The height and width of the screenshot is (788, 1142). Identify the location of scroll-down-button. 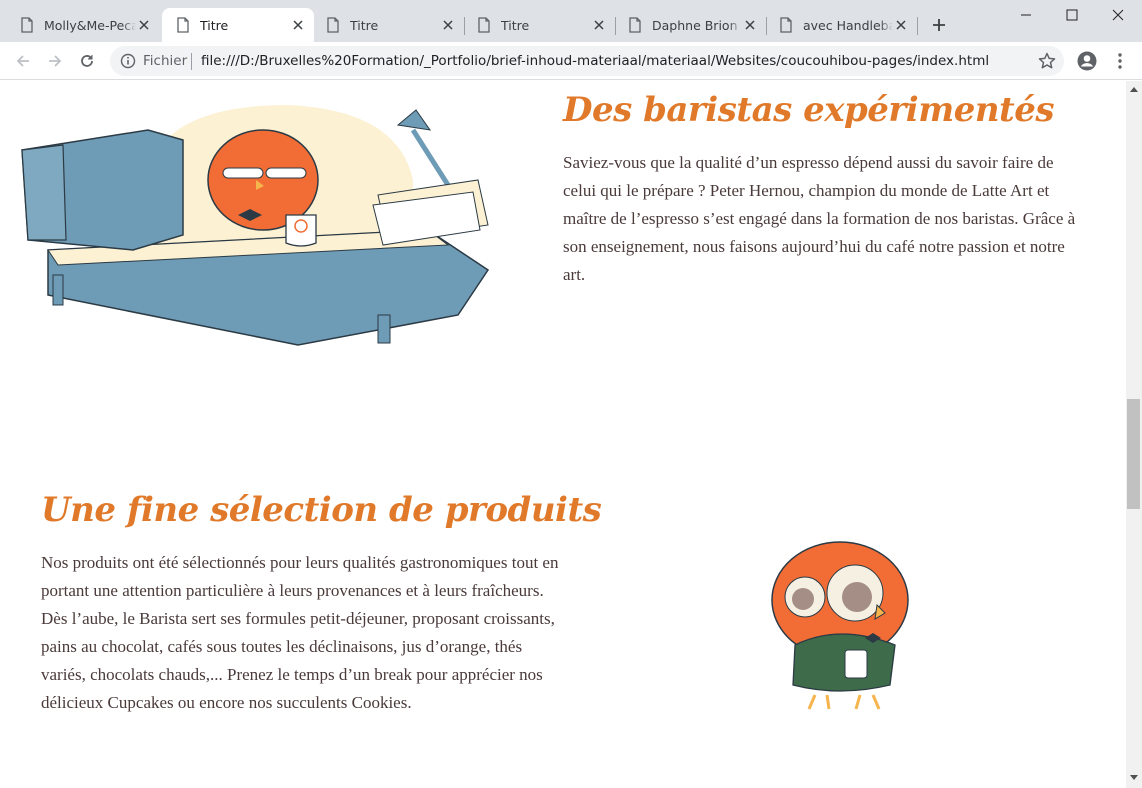
(1134, 778).